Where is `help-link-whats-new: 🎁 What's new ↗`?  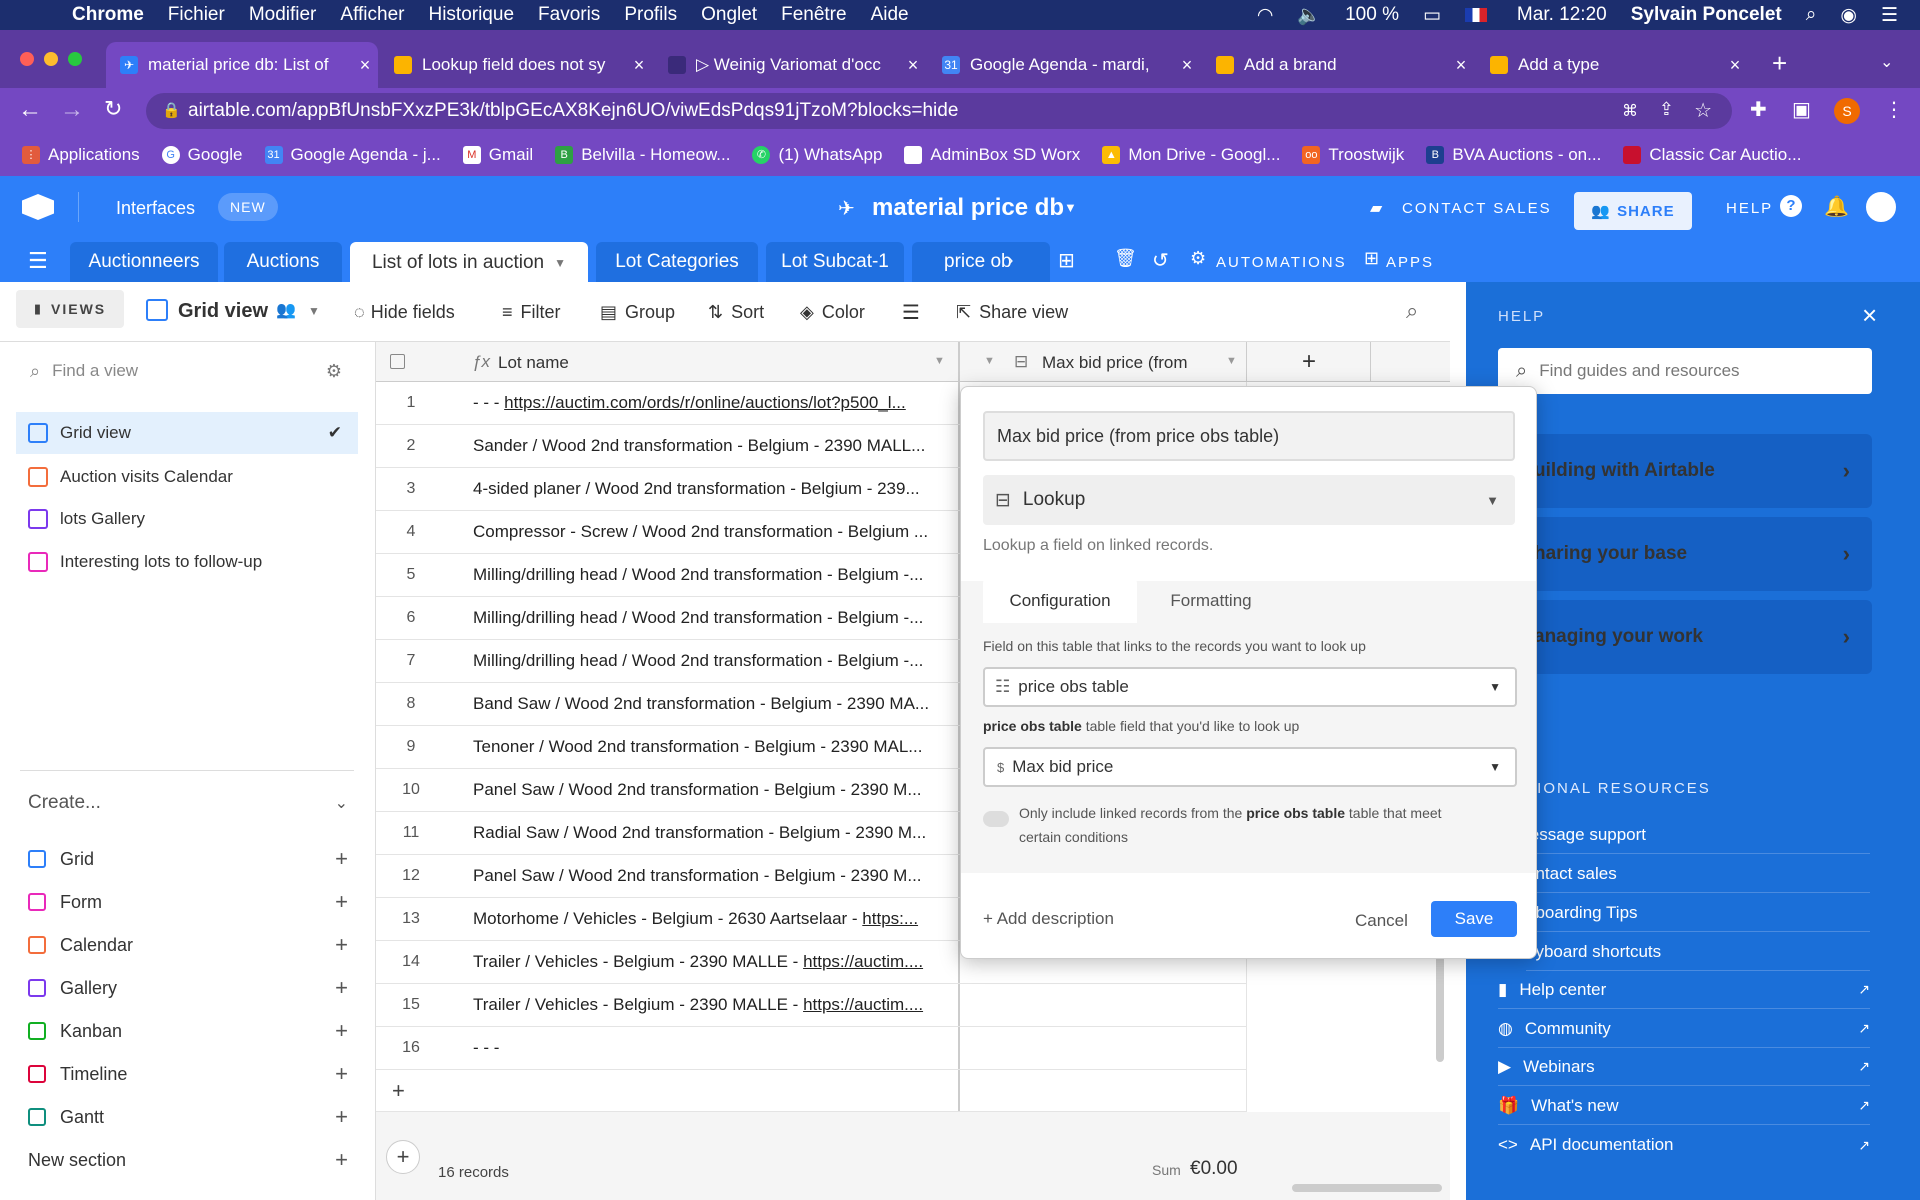
help-link-whats-new: 🎁 What's new ↗ is located at coordinates (1684, 1106).